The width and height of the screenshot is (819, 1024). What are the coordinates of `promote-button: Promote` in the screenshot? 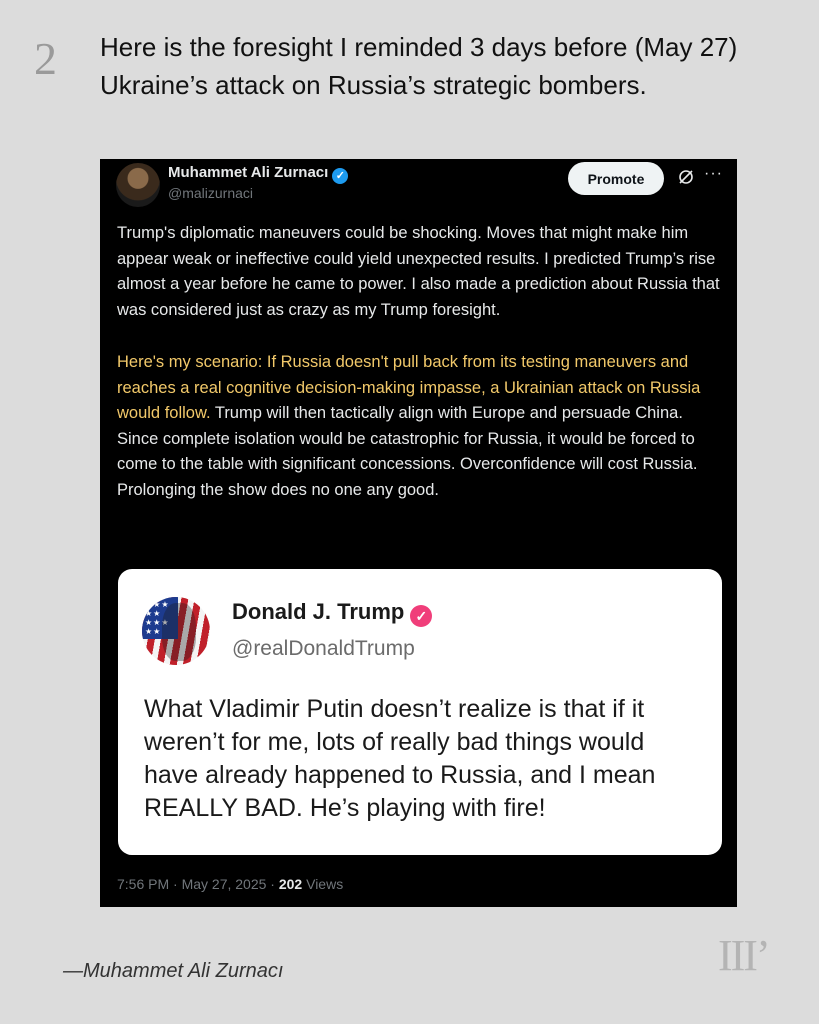 It's located at (616, 178).